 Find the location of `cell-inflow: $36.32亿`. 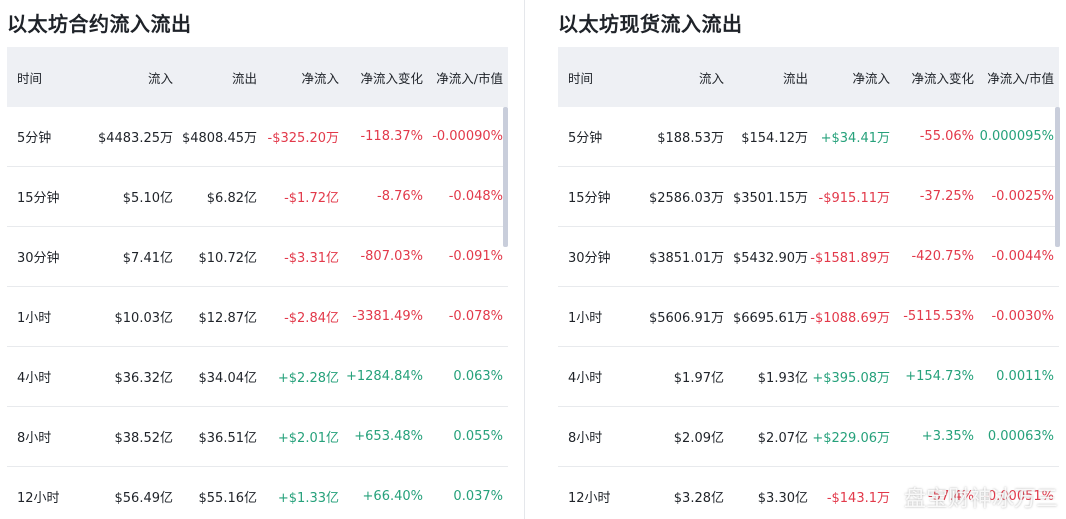

cell-inflow: $36.32亿 is located at coordinates (144, 378).